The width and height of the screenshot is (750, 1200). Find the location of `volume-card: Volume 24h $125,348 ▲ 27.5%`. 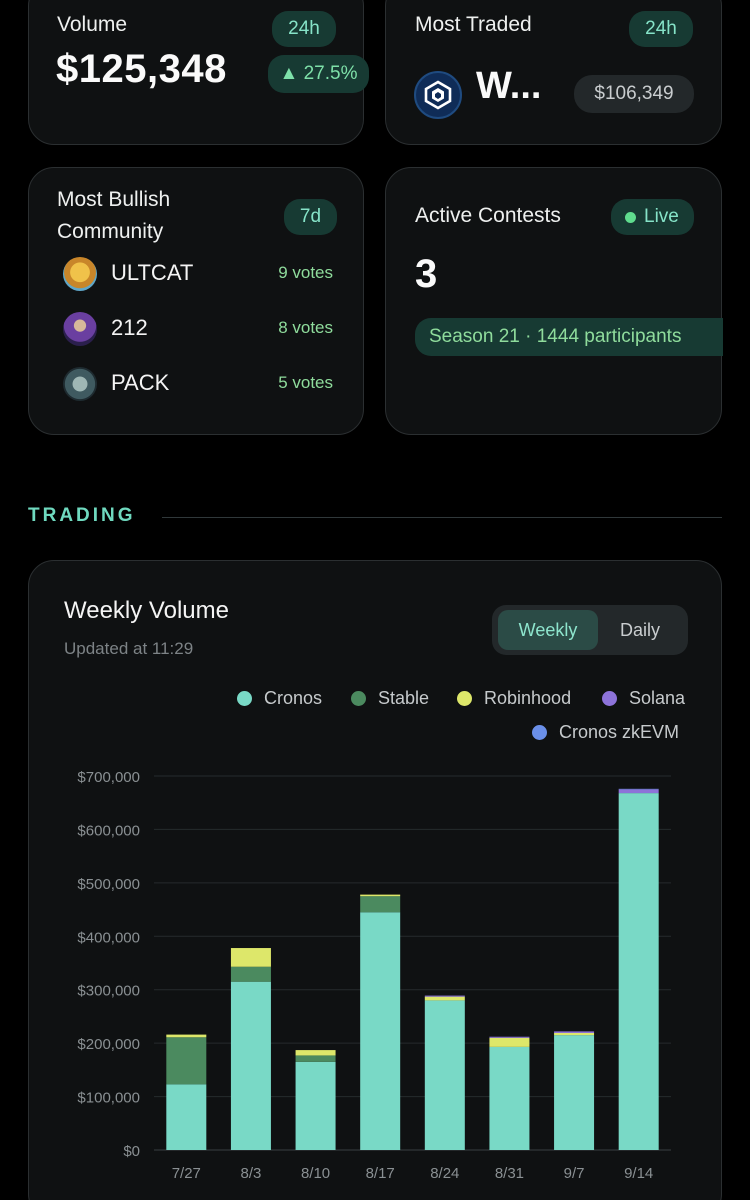

volume-card: Volume 24h $125,348 ▲ 27.5% is located at coordinates (198, 72).